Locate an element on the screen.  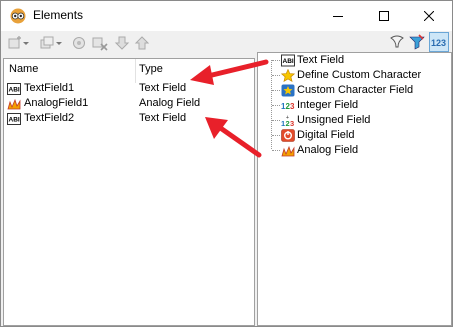
annotation-arrow-upper is located at coordinates (229, 72).